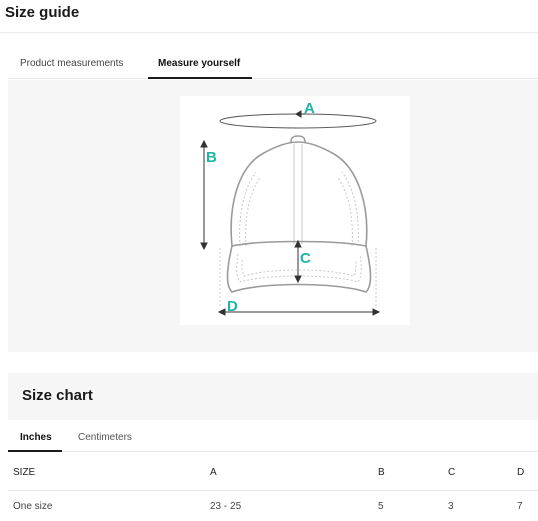 The width and height of the screenshot is (538, 521). Describe the element at coordinates (273, 436) in the screenshot. I see `unit-tabs: Inches Centimeters` at that location.